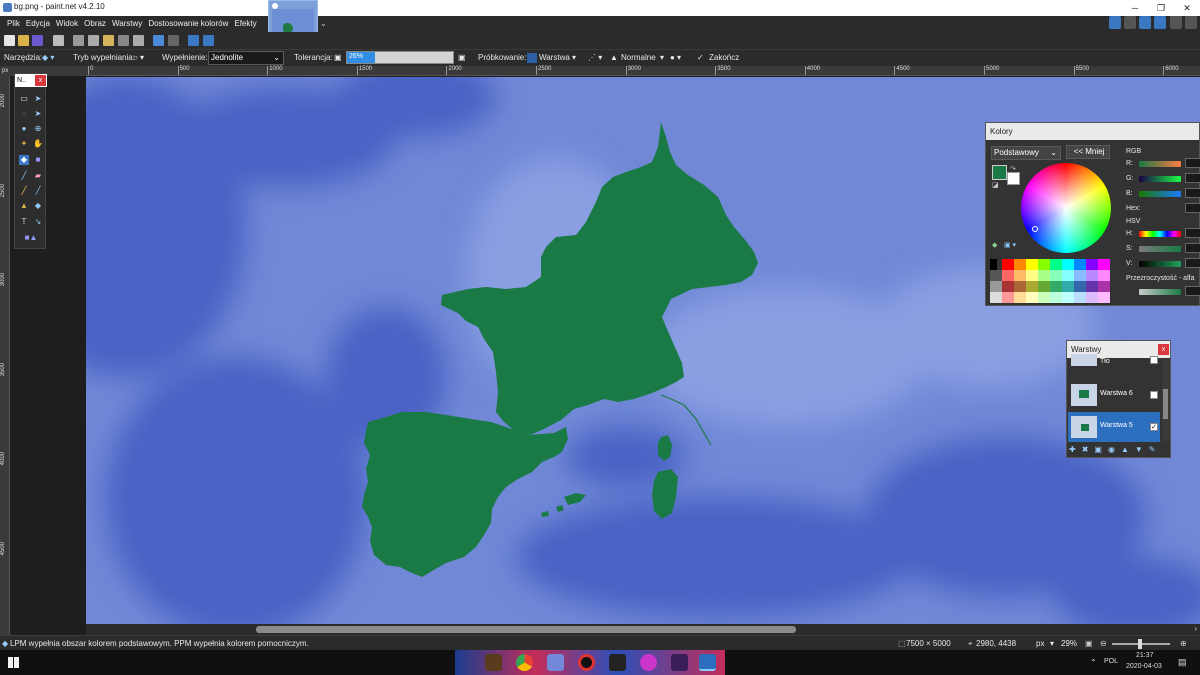 This screenshot has height=675, width=1200. What do you see at coordinates (38, 129) in the screenshot?
I see `zoom-icon: ⊕` at bounding box center [38, 129].